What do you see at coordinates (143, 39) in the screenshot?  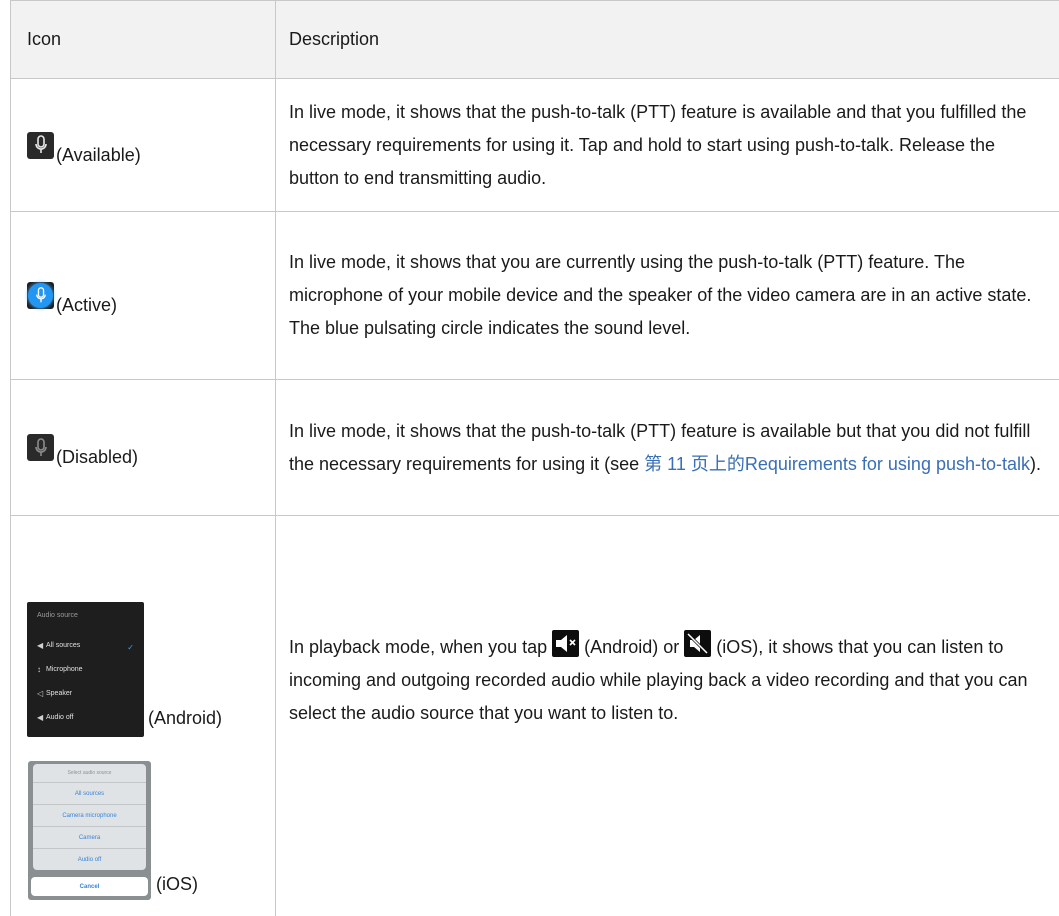 I see `header-icon: Icon` at bounding box center [143, 39].